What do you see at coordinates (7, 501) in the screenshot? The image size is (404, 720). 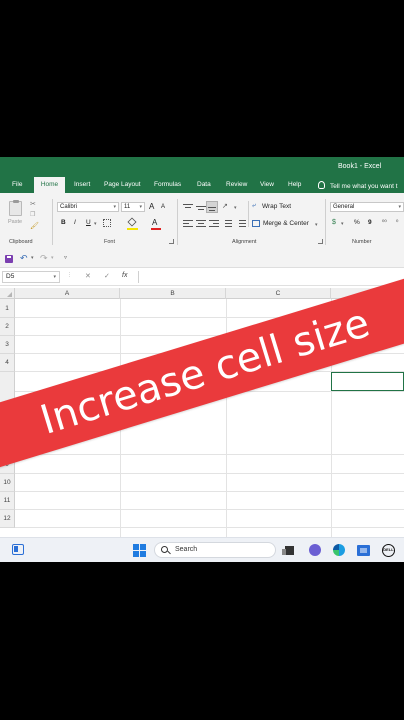 I see `row-header-11: 11` at bounding box center [7, 501].